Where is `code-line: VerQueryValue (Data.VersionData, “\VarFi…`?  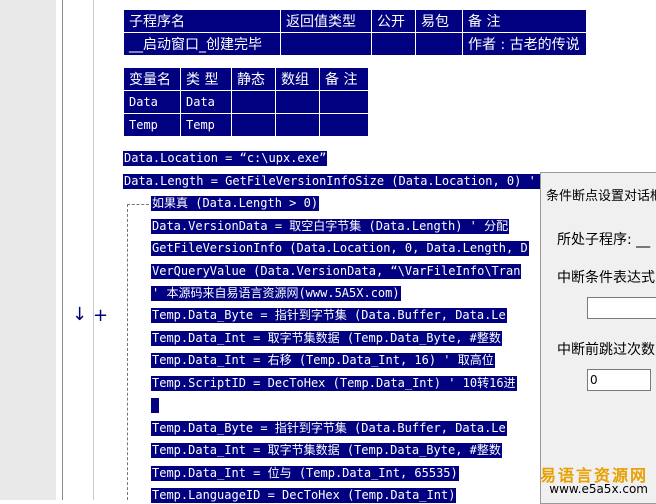 code-line: VerQueryValue (Data.VersionData, “\VarFi… is located at coordinates (336, 271).